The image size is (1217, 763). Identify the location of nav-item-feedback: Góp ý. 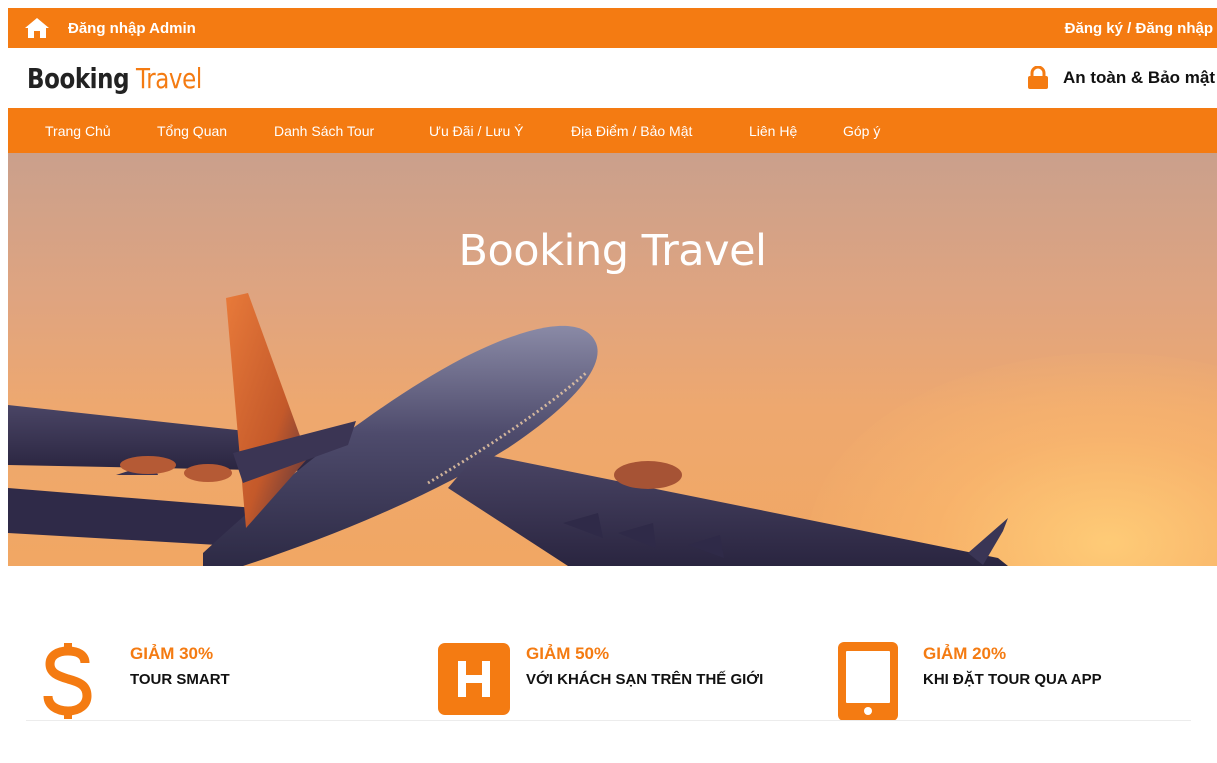
(861, 131).